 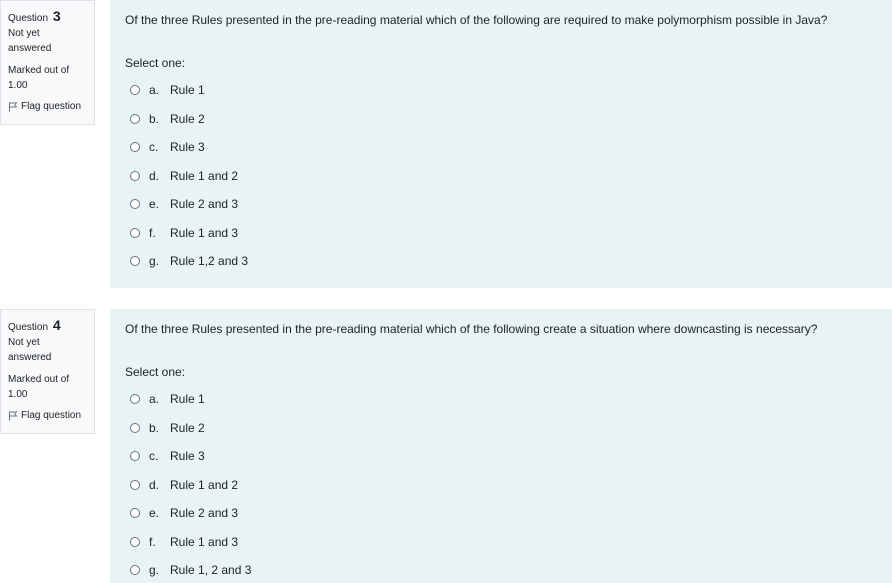 I want to click on question-number: Question 3, so click(x=51, y=16).